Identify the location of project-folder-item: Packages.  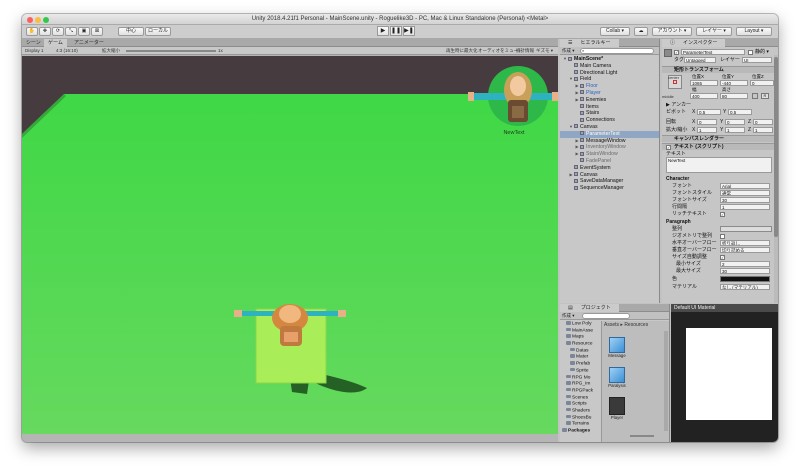
(580, 431).